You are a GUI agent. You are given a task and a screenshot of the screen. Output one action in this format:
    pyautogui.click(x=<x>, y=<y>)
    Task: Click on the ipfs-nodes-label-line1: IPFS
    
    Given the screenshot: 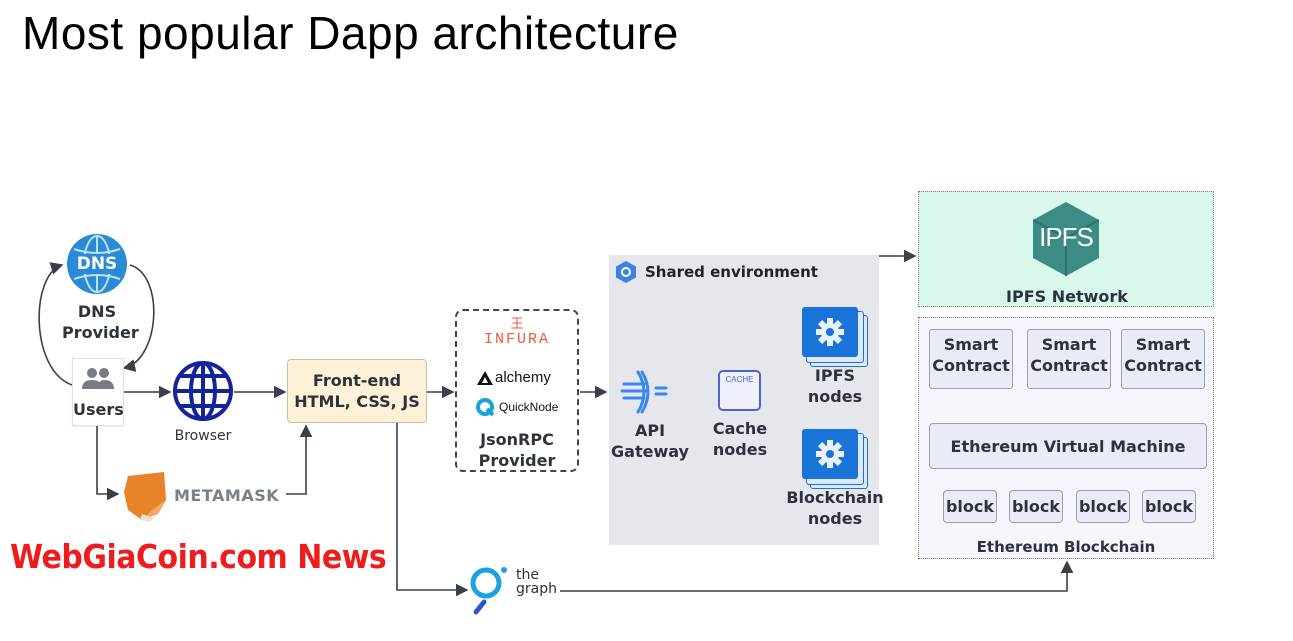 What is the action you would take?
    pyautogui.click(x=835, y=375)
    